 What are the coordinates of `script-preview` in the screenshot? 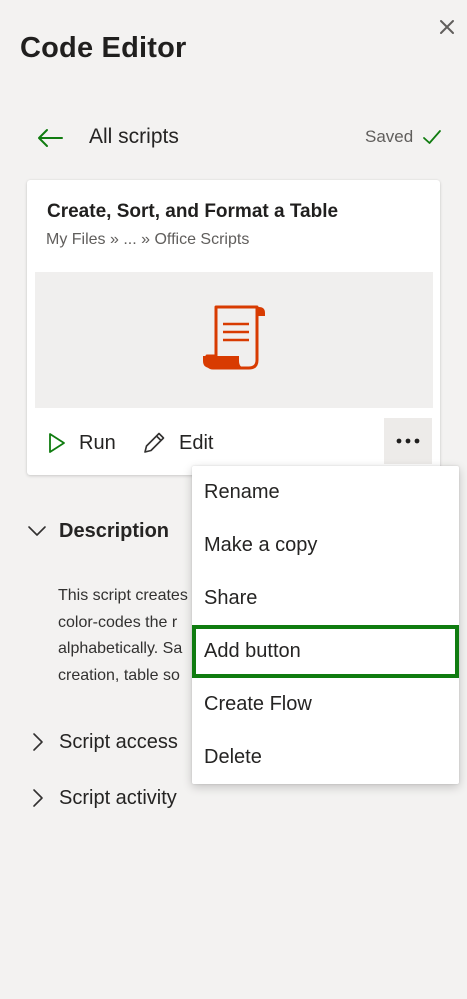 It's located at (234, 340).